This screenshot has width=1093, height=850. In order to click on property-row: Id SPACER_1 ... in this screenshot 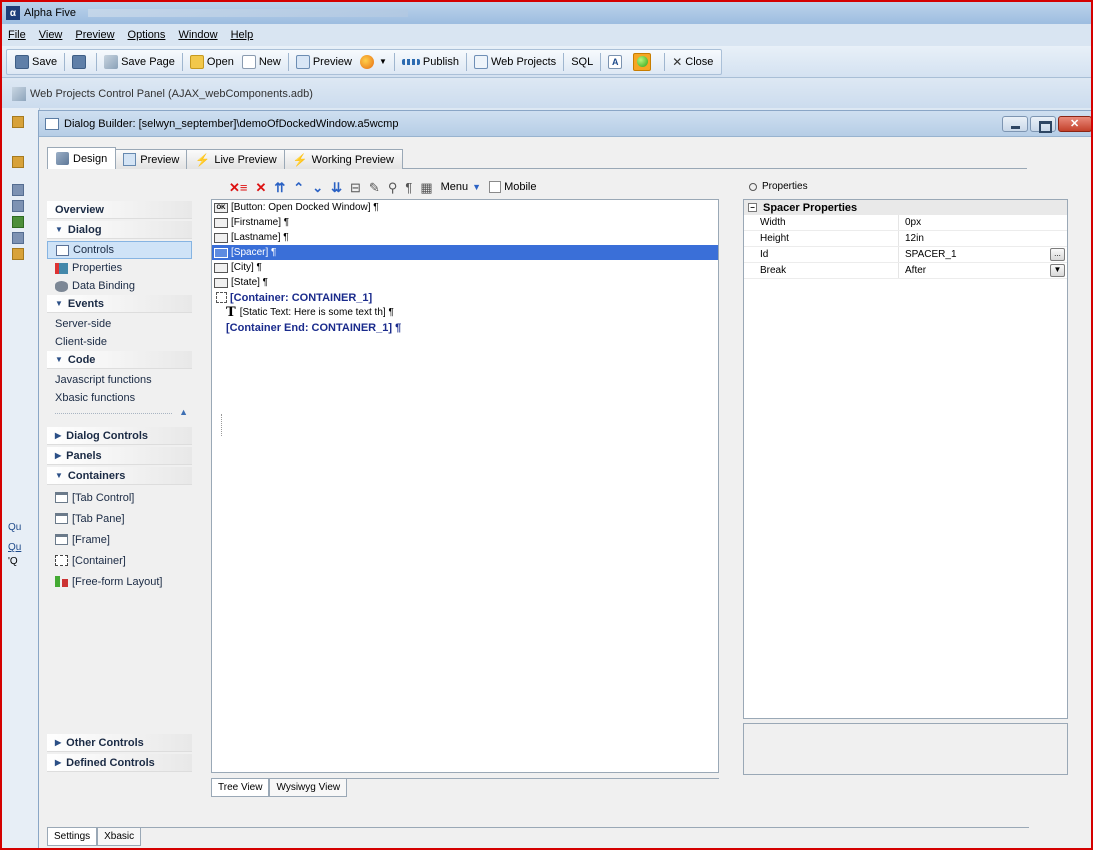, I will do `click(905, 255)`.